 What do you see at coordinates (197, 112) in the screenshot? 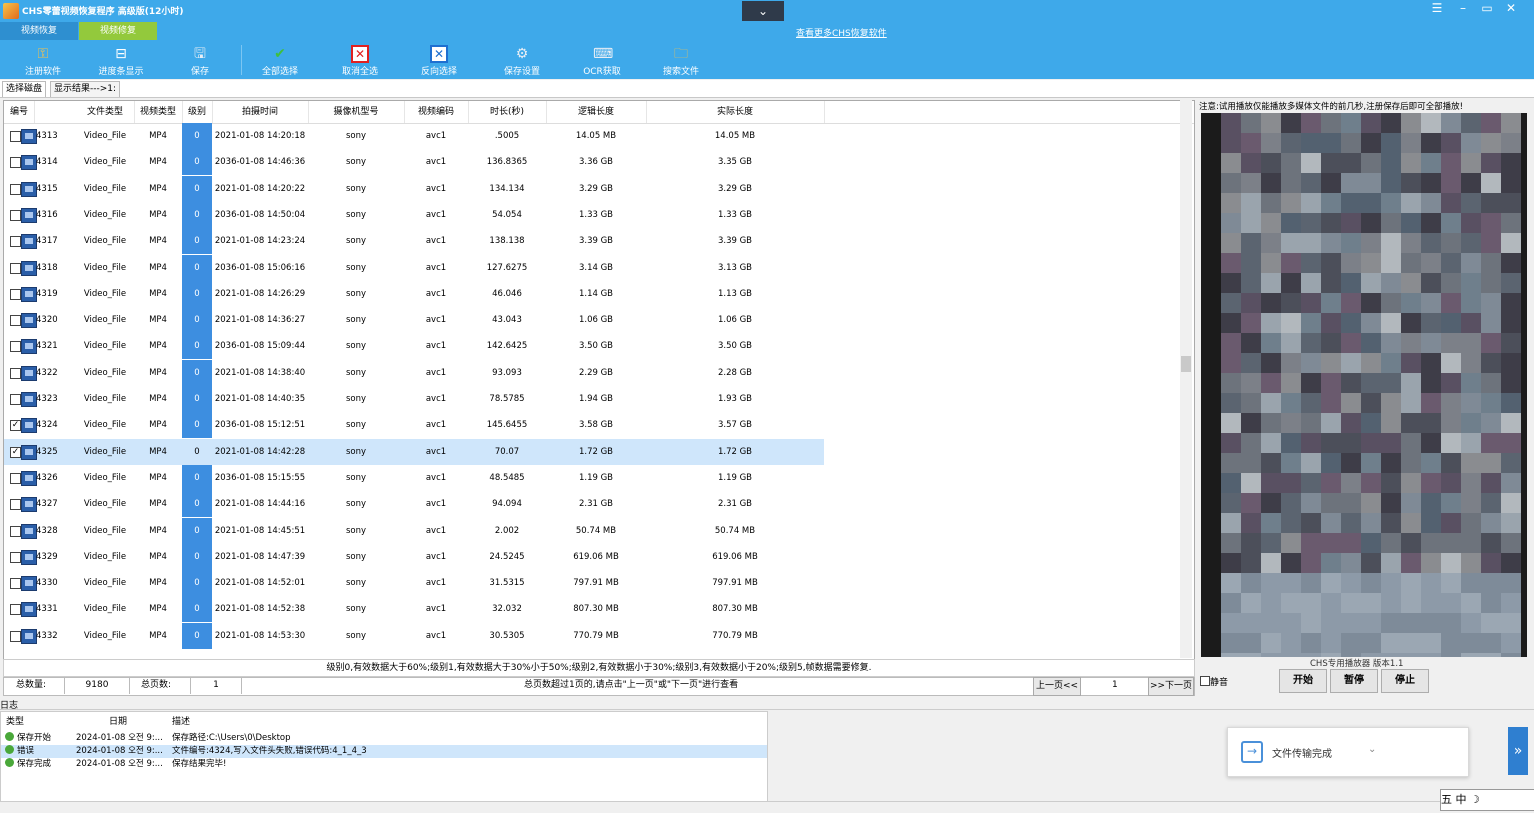
I see `col-level: 级别` at bounding box center [197, 112].